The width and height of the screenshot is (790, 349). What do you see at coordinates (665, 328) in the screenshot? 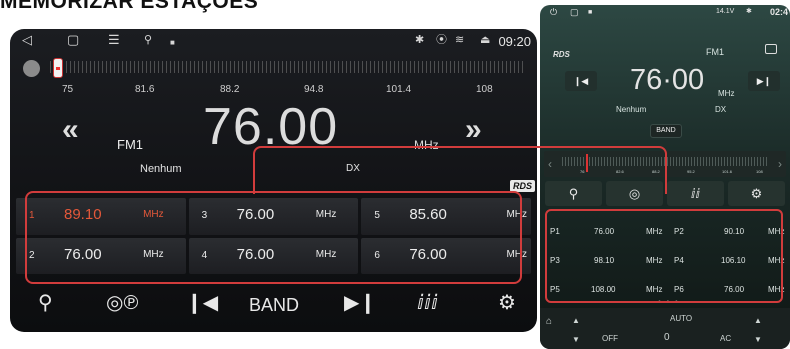
I see `climate-bar: ⌂ ▲ ▼ AUTO OFF 0 AC ▲ ▼` at bounding box center [665, 328].